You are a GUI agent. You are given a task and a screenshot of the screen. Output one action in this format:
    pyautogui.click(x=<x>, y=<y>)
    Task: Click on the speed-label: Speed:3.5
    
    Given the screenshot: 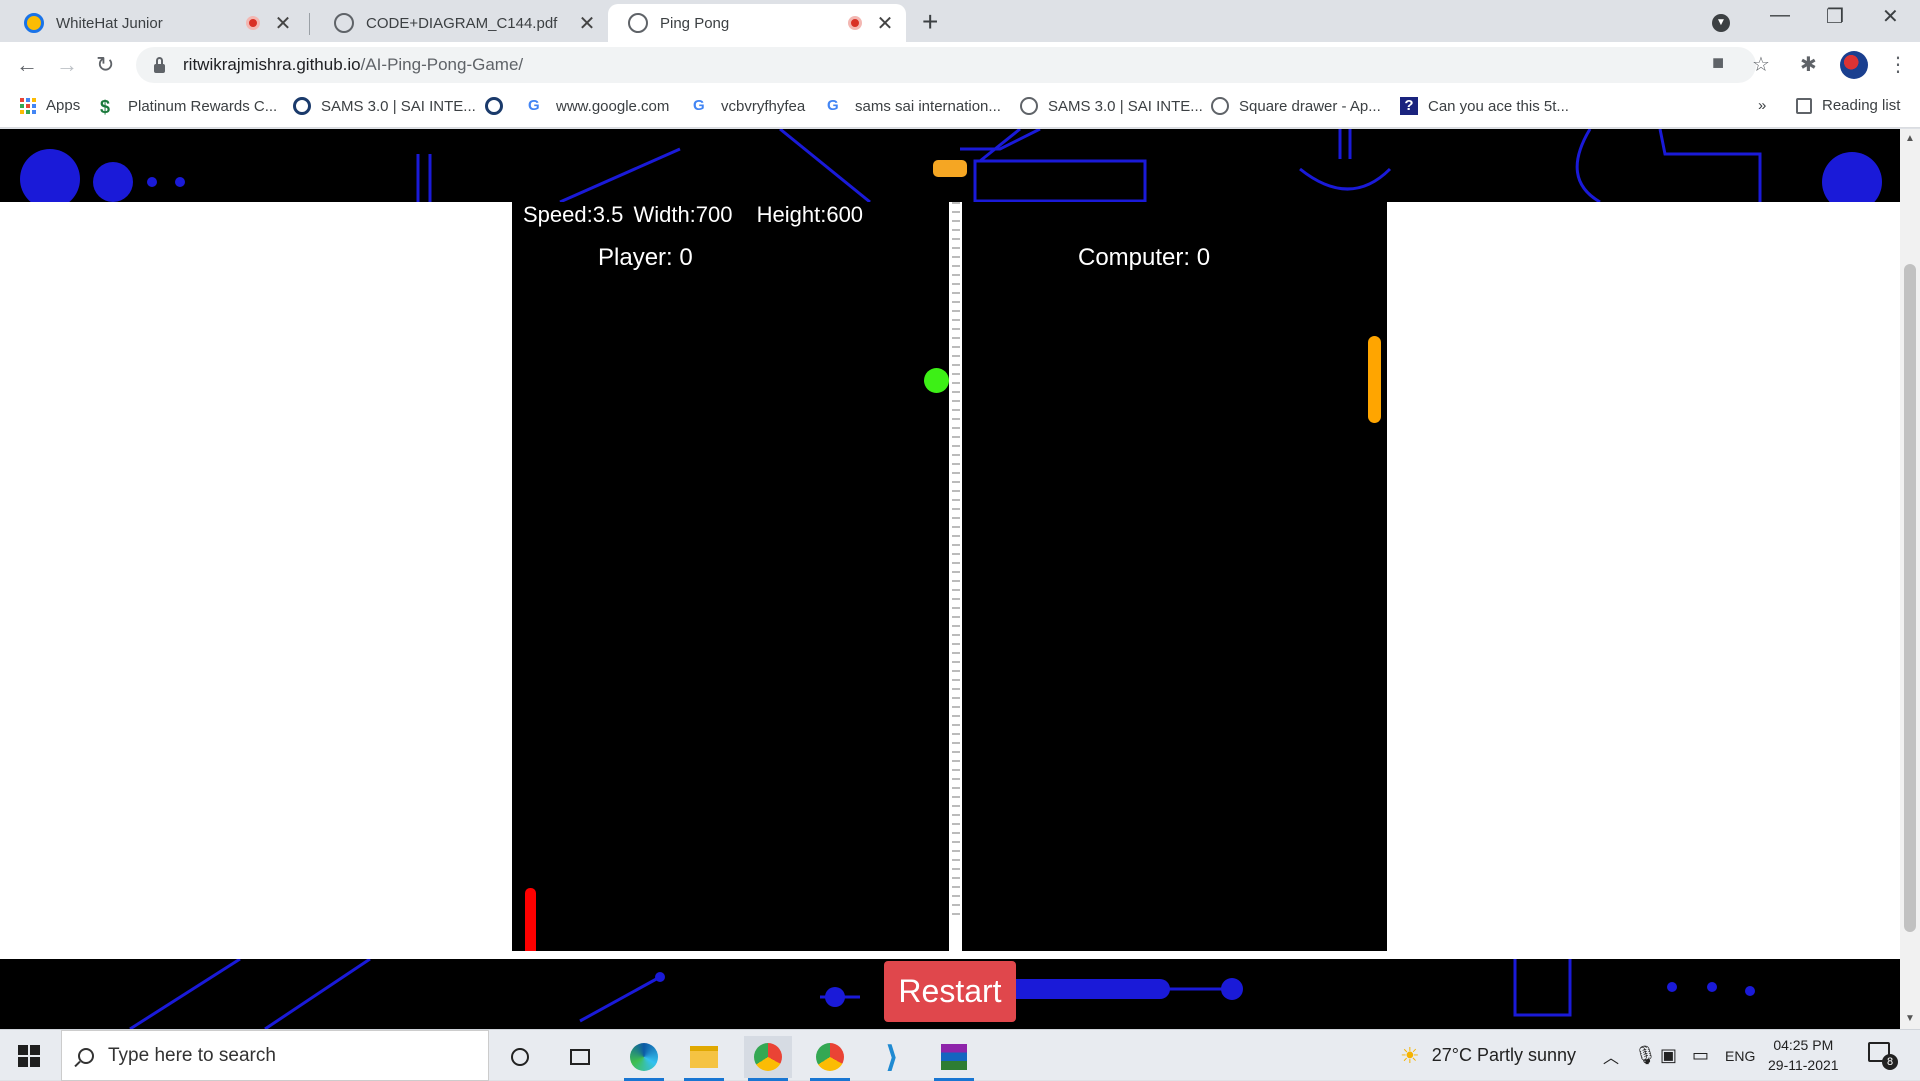 What is the action you would take?
    pyautogui.click(x=573, y=214)
    